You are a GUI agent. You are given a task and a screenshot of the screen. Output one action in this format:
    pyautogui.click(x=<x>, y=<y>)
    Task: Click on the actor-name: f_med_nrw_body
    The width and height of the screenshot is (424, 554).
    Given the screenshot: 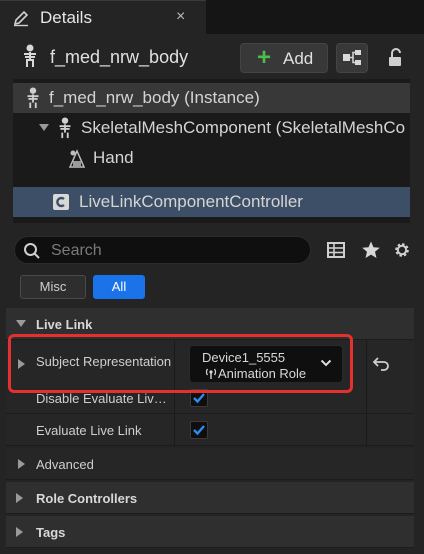 What is the action you would take?
    pyautogui.click(x=119, y=57)
    